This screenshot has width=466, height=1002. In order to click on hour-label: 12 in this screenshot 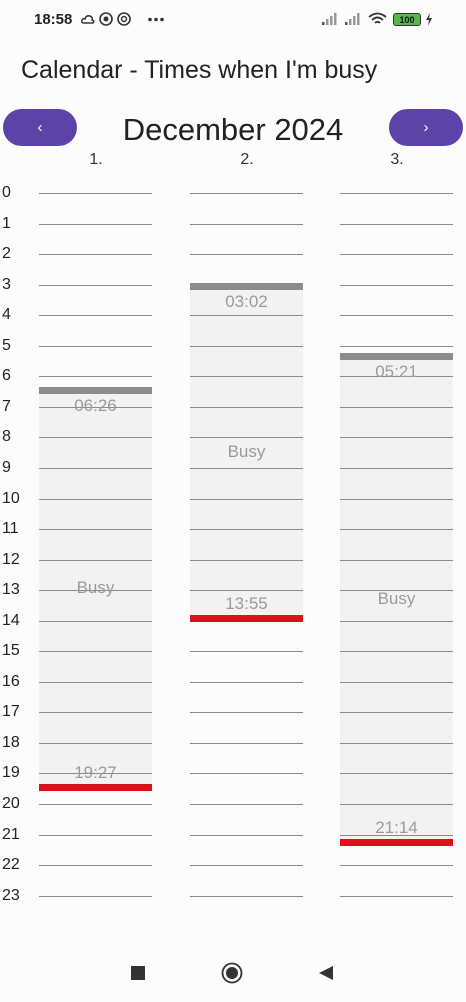, I will do `click(11, 559)`.